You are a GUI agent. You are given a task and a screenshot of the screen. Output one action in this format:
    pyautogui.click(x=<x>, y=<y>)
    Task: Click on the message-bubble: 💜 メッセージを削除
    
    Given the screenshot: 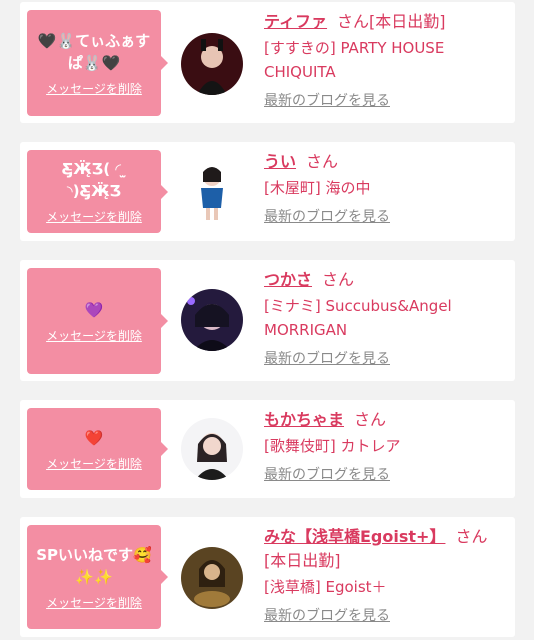 What is the action you would take?
    pyautogui.click(x=97, y=321)
    